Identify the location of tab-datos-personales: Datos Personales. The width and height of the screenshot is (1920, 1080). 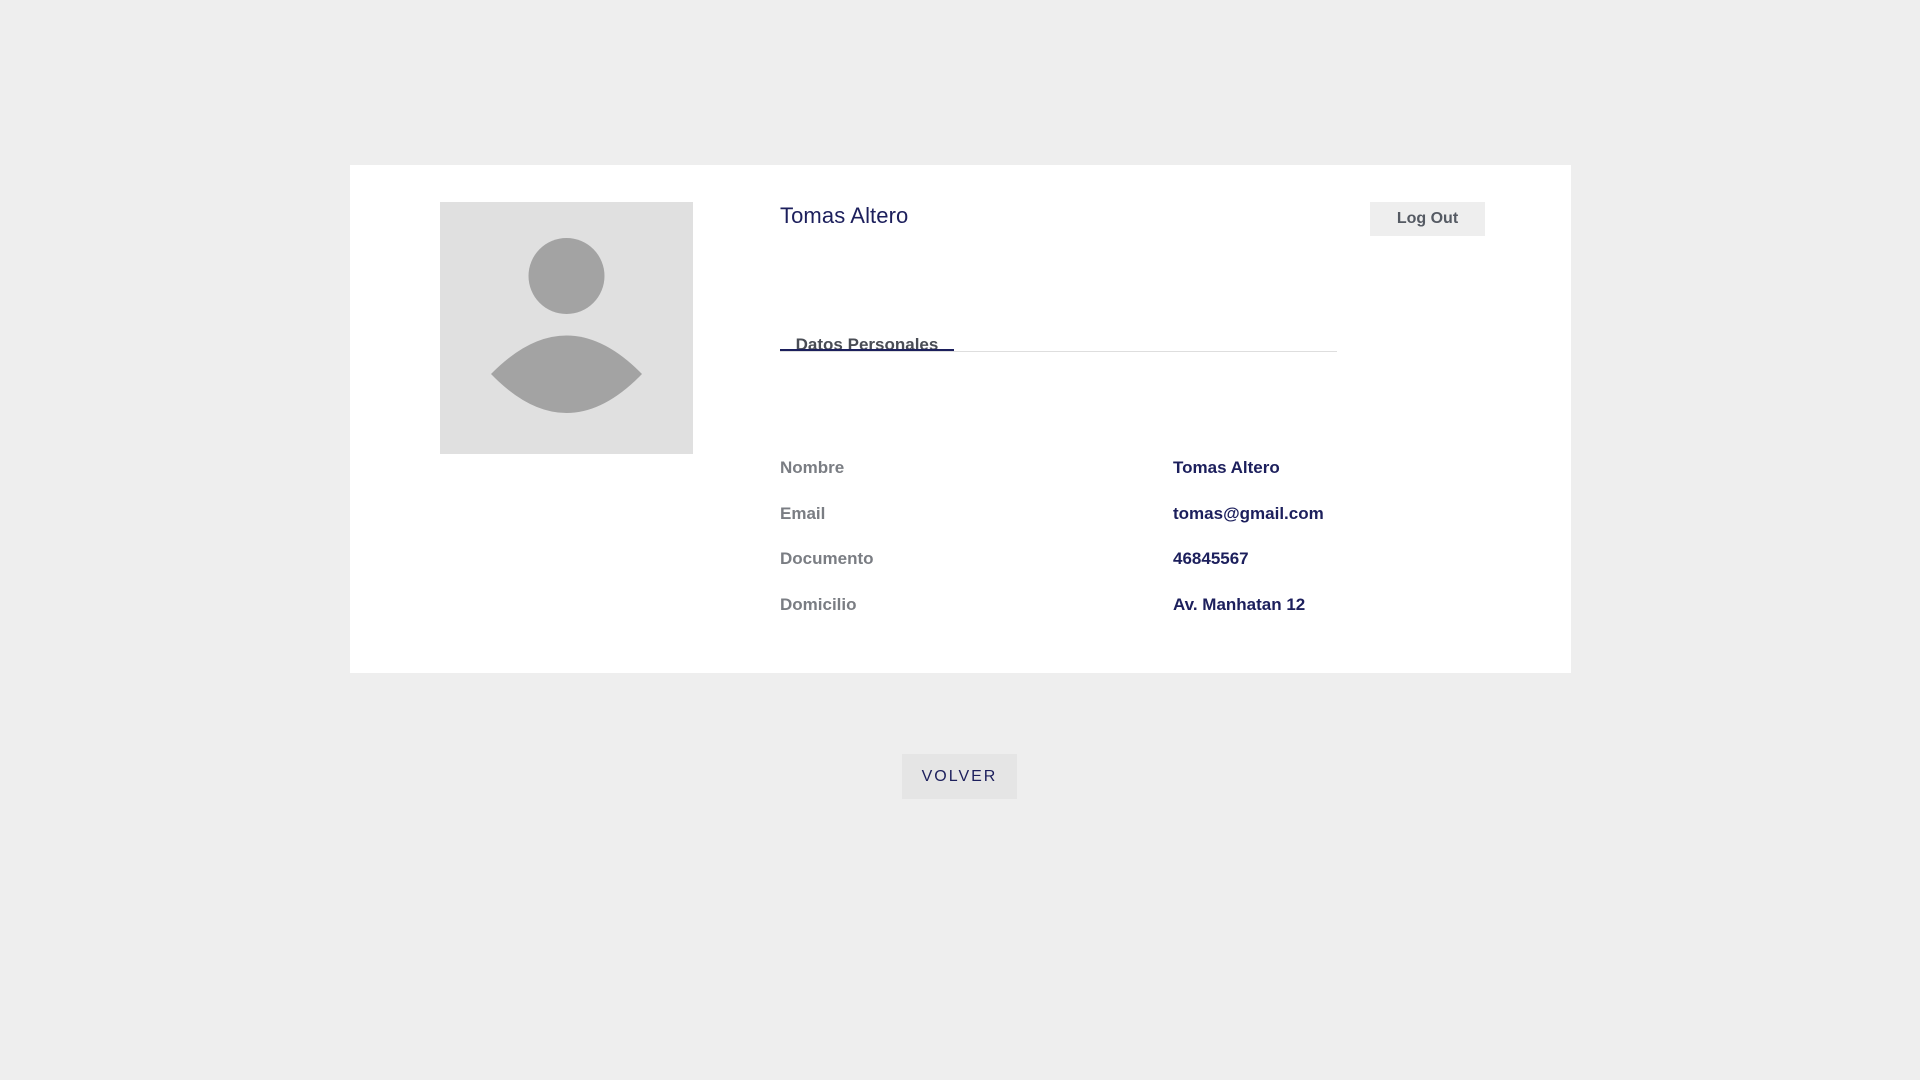
(867, 334).